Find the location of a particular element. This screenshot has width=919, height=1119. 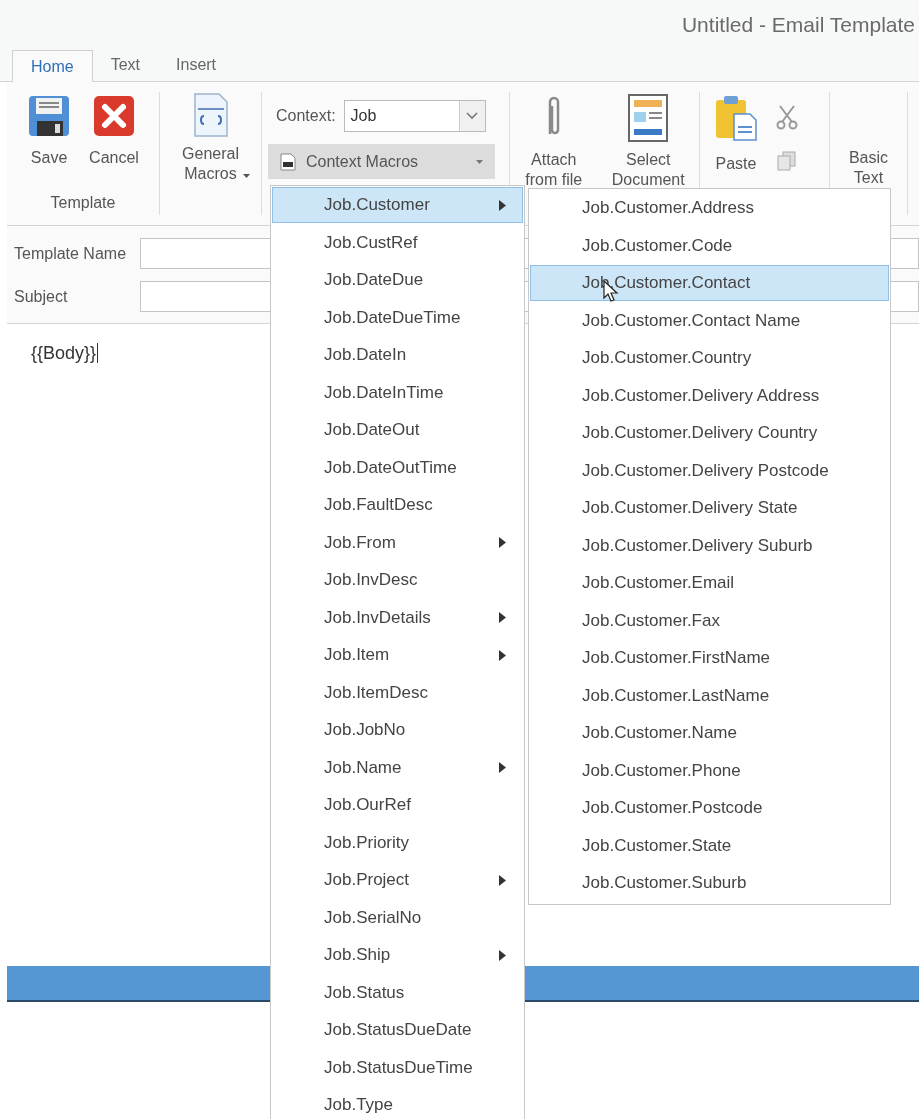

menu-item: Job.DateInTime is located at coordinates (397, 392).